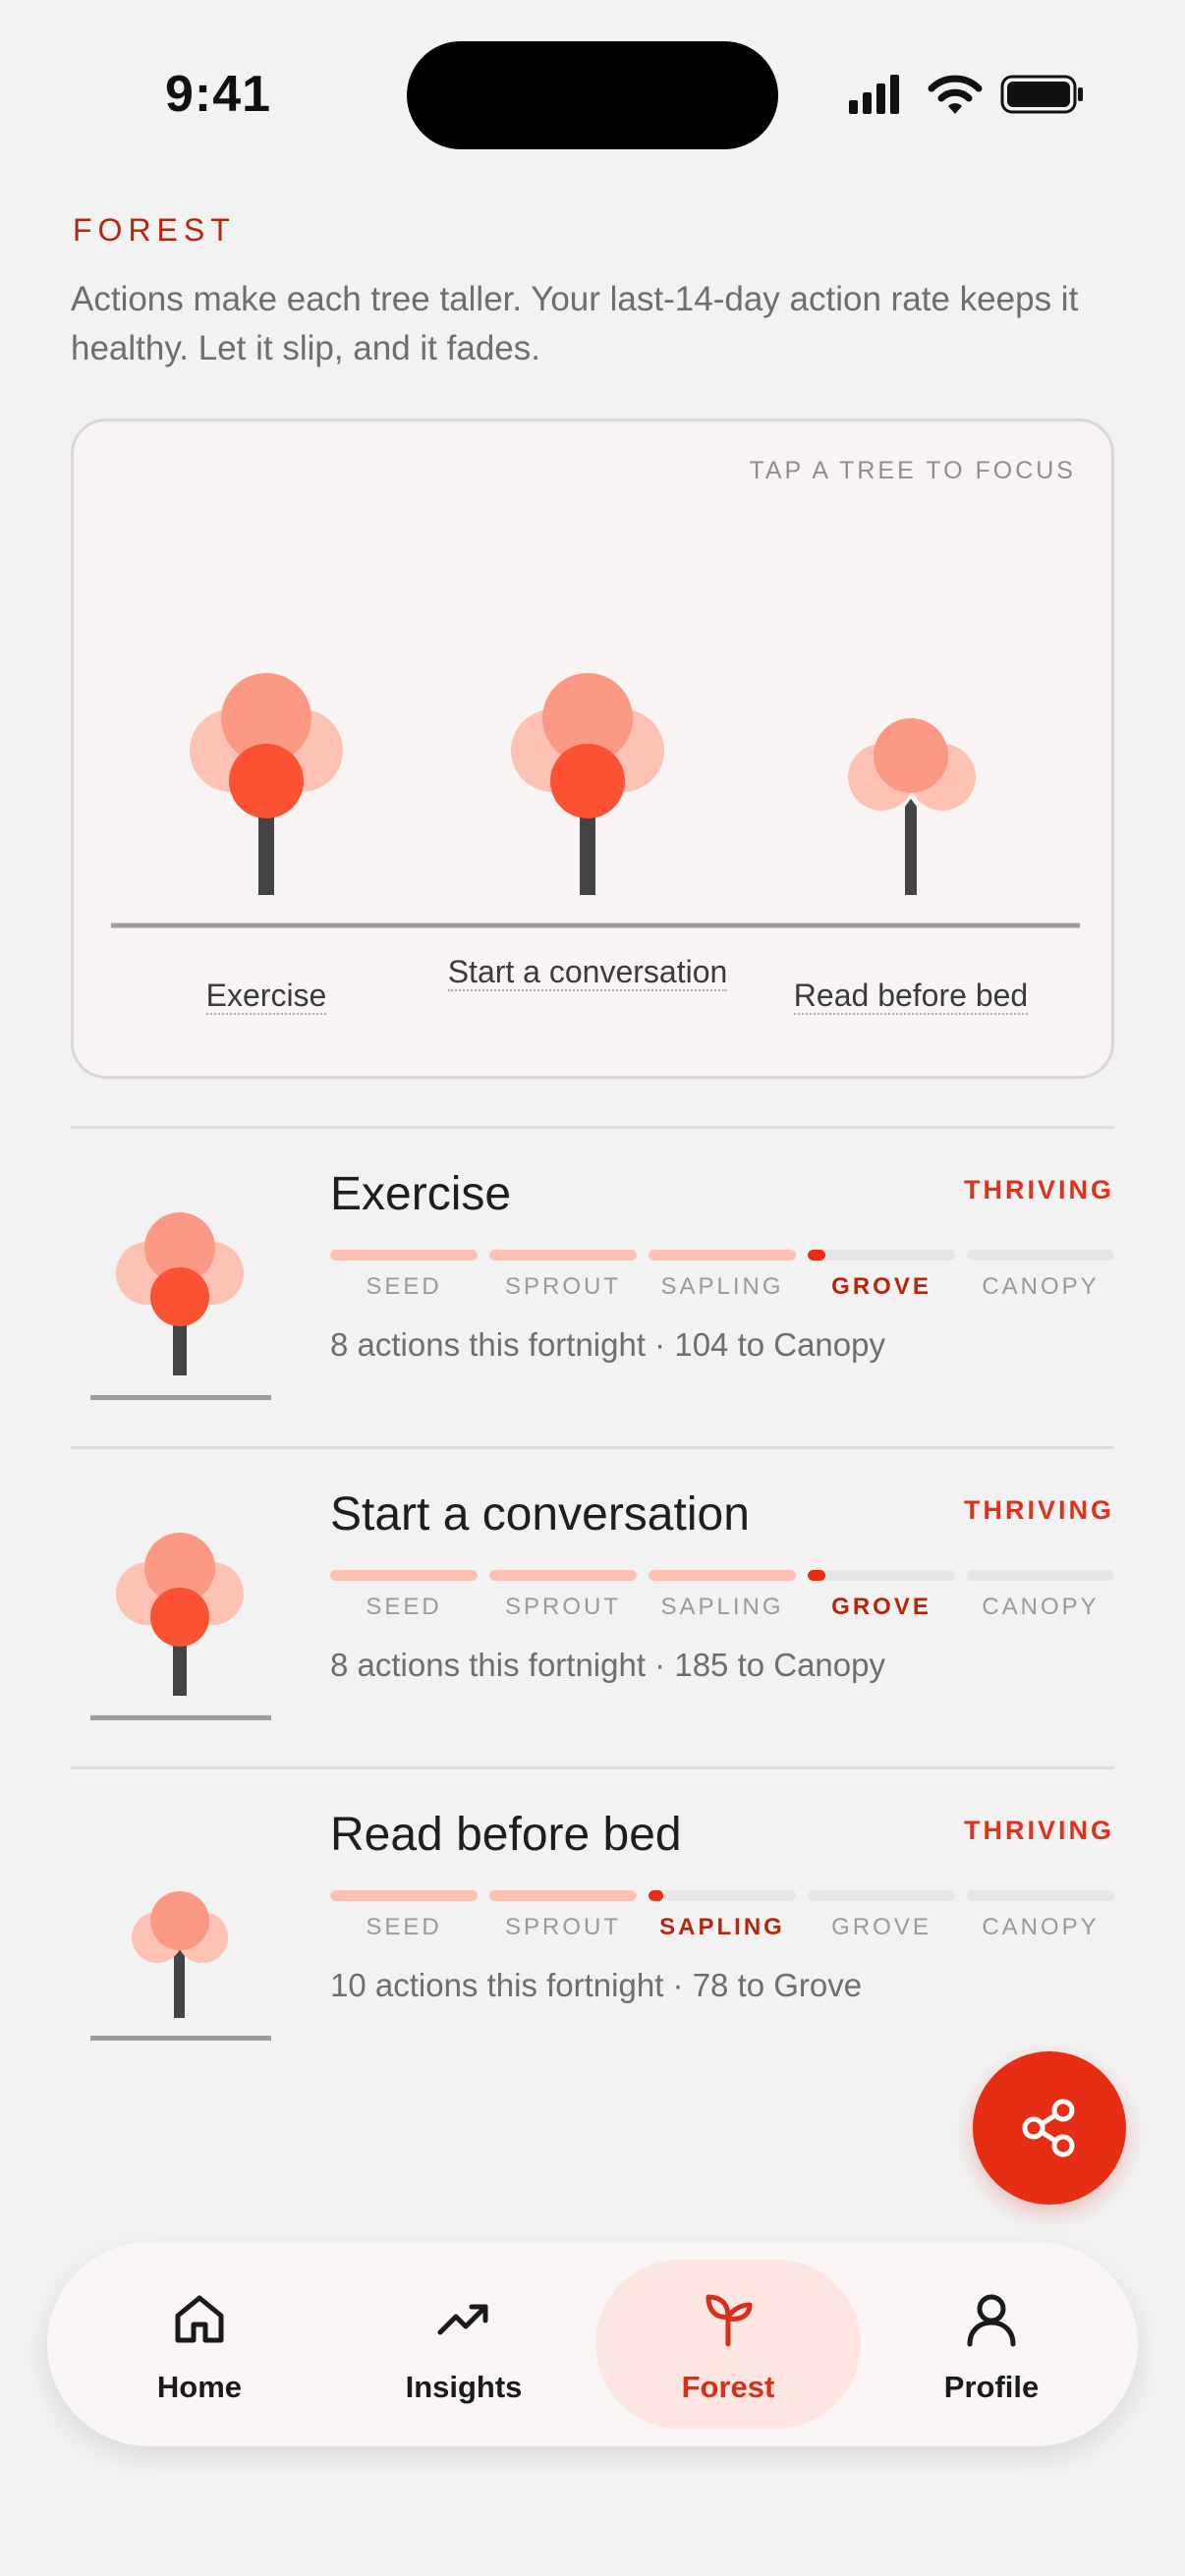  I want to click on forest-tree-read-before-bed, so click(912, 806).